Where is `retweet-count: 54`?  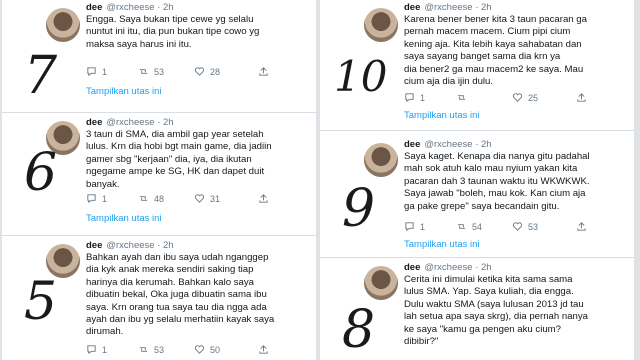 retweet-count: 54 is located at coordinates (477, 226).